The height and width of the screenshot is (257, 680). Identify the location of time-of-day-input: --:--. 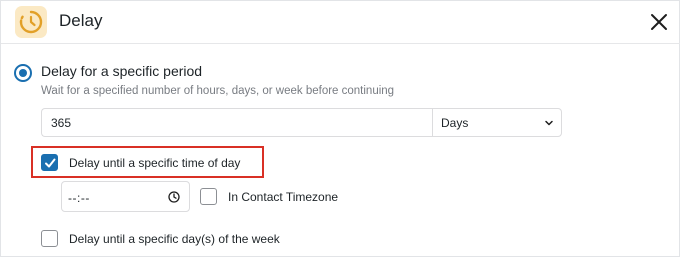
(125, 196).